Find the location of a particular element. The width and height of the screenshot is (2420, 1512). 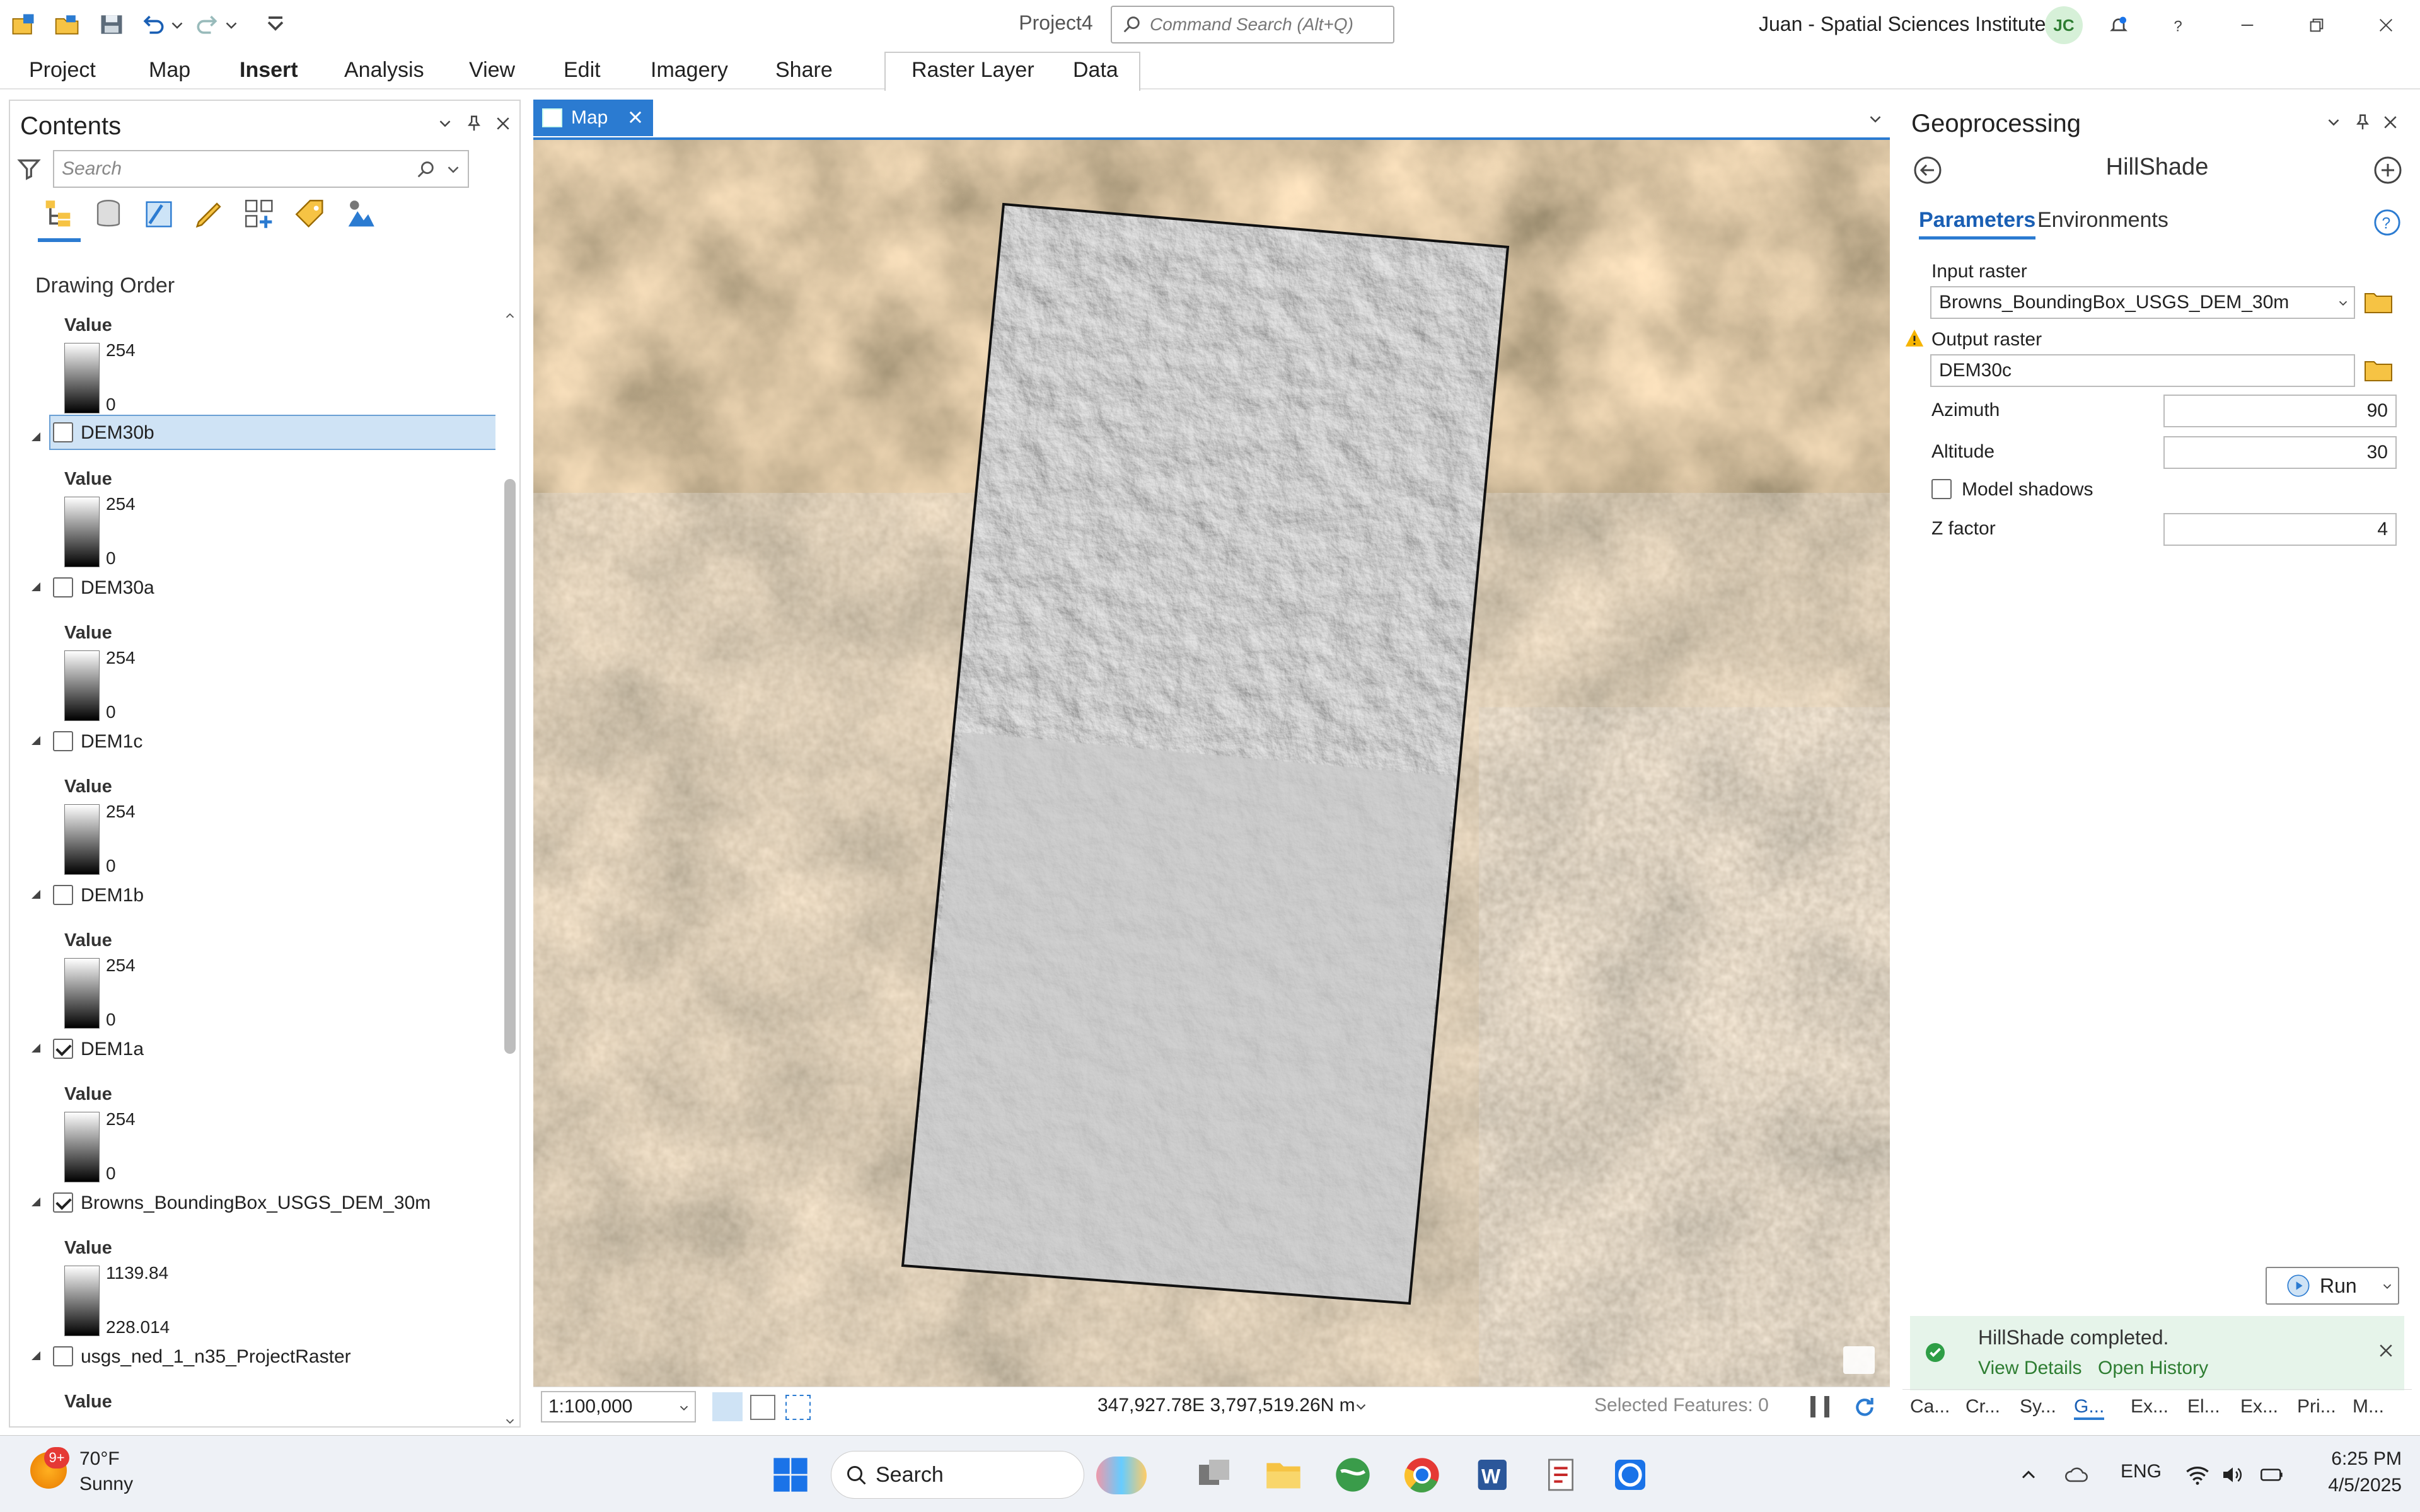

output-raster-input: DEM30c is located at coordinates (2142, 370).